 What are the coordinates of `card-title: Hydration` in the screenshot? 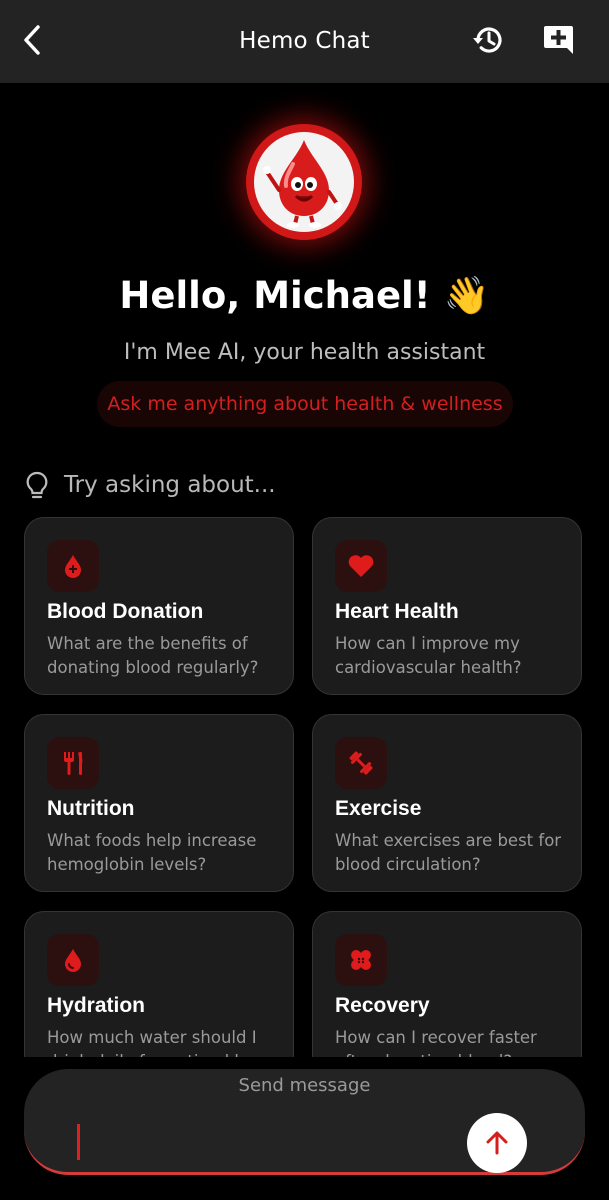 It's located at (96, 1005).